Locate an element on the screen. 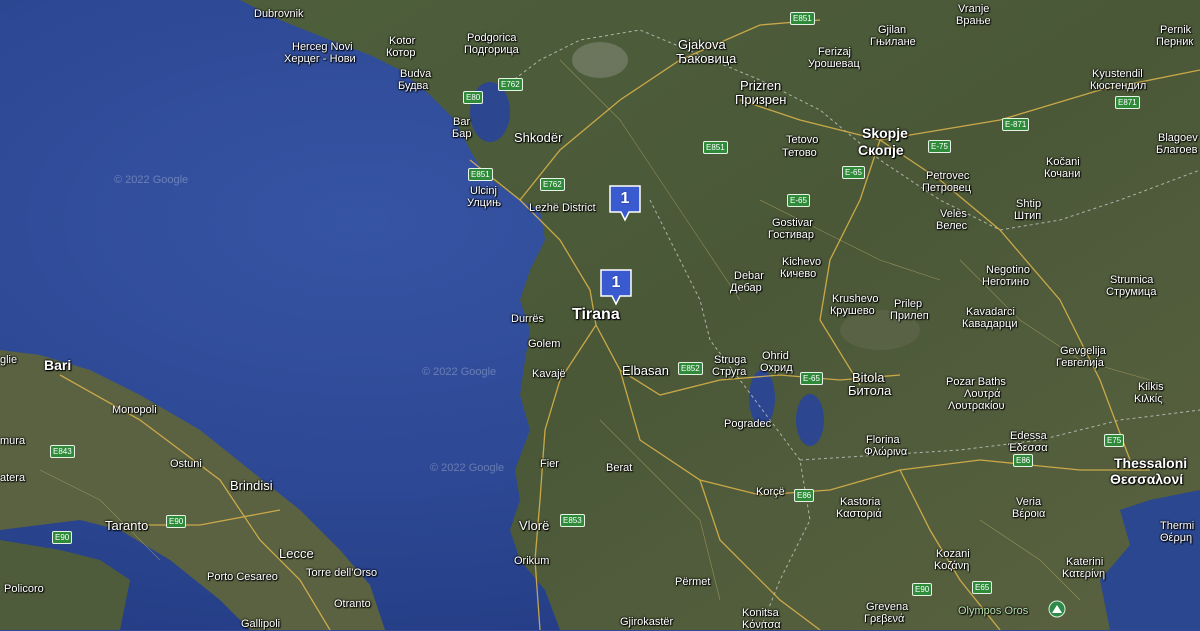 The image size is (1200, 631). place-label: Кюстендил is located at coordinates (1118, 86).